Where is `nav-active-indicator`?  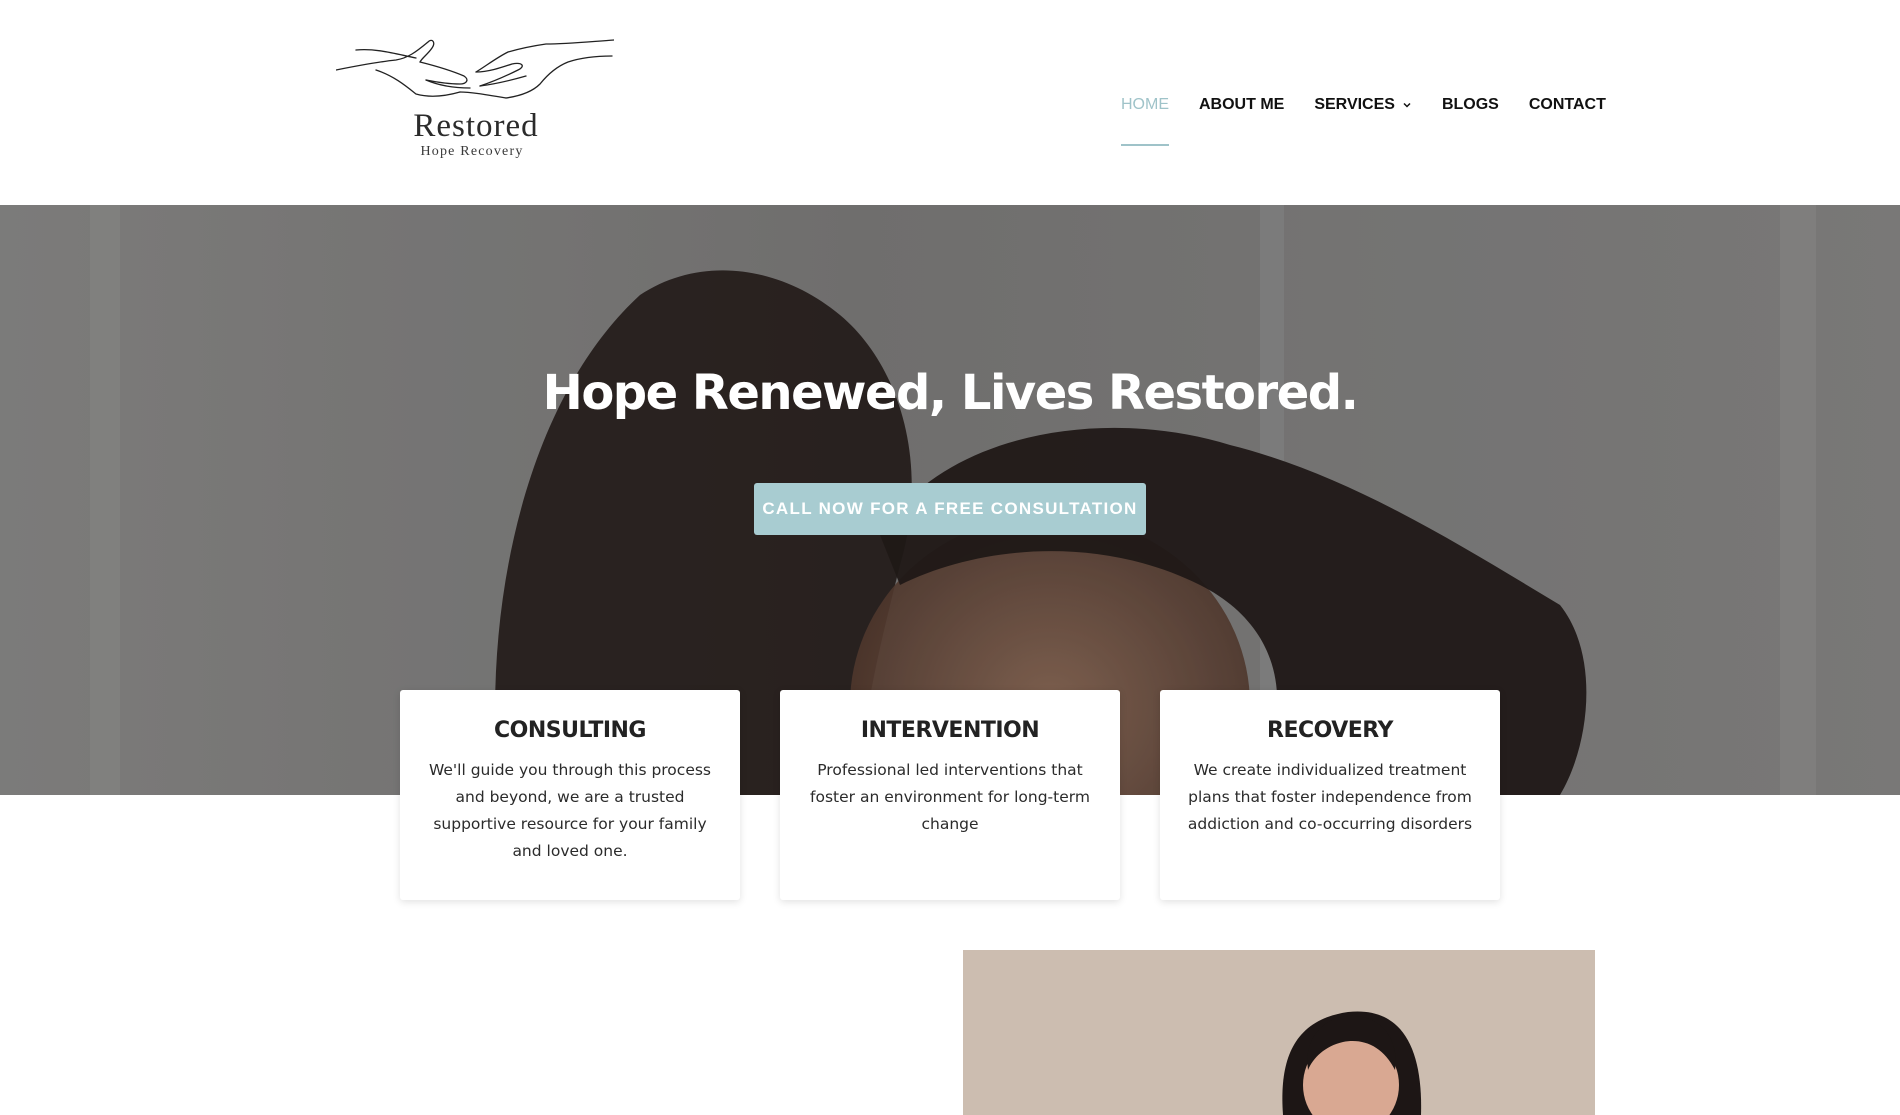
nav-active-indicator is located at coordinates (1145, 145).